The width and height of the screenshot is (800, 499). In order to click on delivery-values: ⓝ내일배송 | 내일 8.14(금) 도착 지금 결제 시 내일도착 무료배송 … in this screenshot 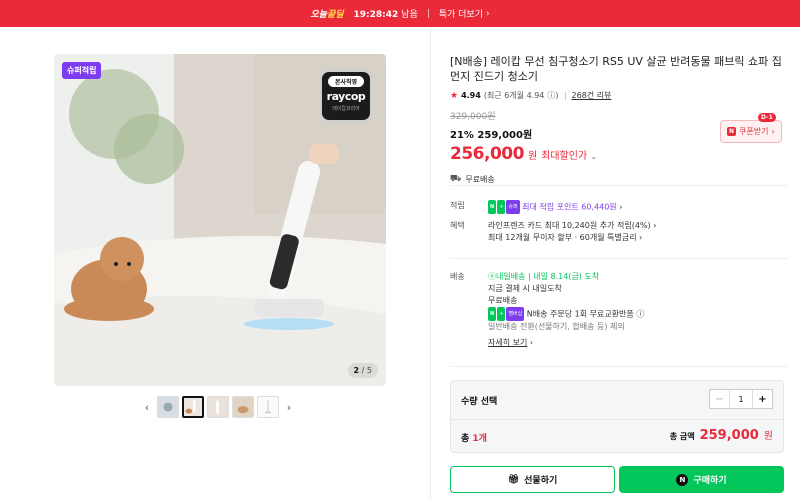, I will do `click(638, 310)`.